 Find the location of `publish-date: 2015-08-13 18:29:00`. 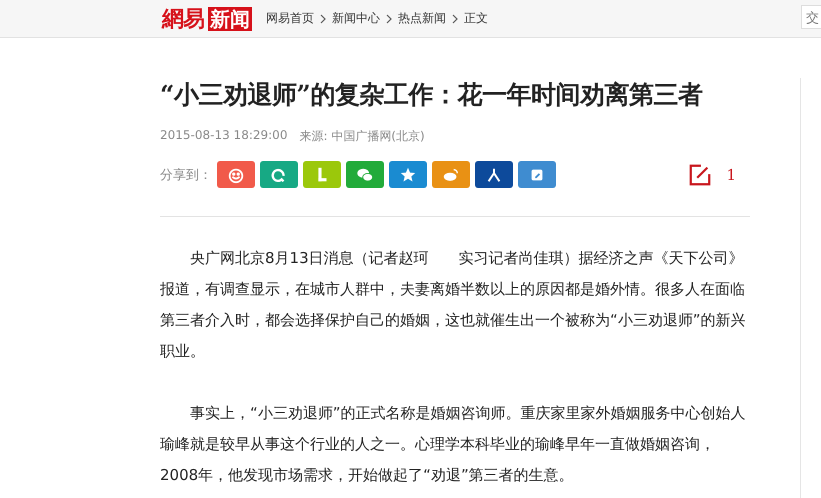

publish-date: 2015-08-13 18:29:00 is located at coordinates (224, 136).